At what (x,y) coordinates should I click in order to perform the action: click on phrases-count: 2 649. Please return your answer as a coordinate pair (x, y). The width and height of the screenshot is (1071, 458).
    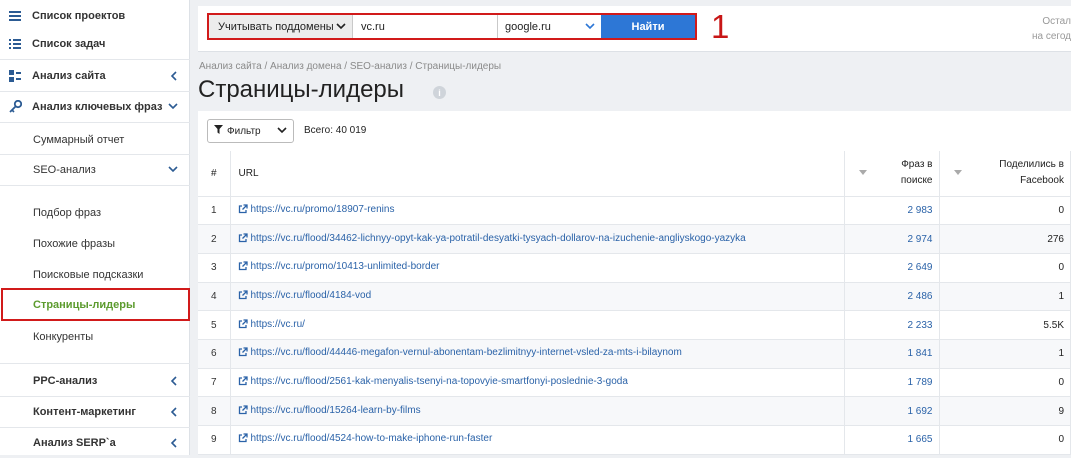
    Looking at the image, I should click on (892, 268).